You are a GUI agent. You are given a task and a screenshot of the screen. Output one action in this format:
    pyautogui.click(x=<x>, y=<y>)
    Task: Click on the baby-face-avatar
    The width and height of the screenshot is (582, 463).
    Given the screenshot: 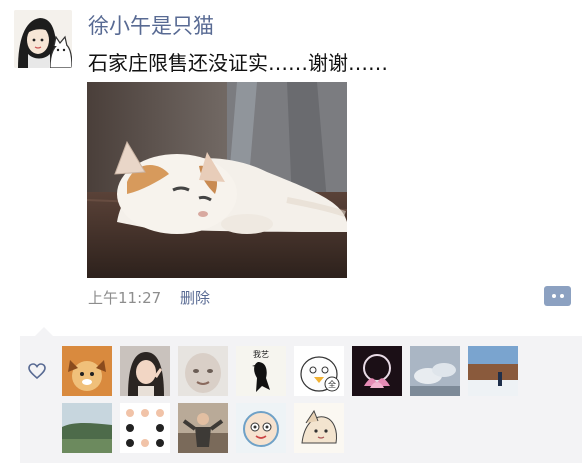 What is the action you would take?
    pyautogui.click(x=203, y=371)
    